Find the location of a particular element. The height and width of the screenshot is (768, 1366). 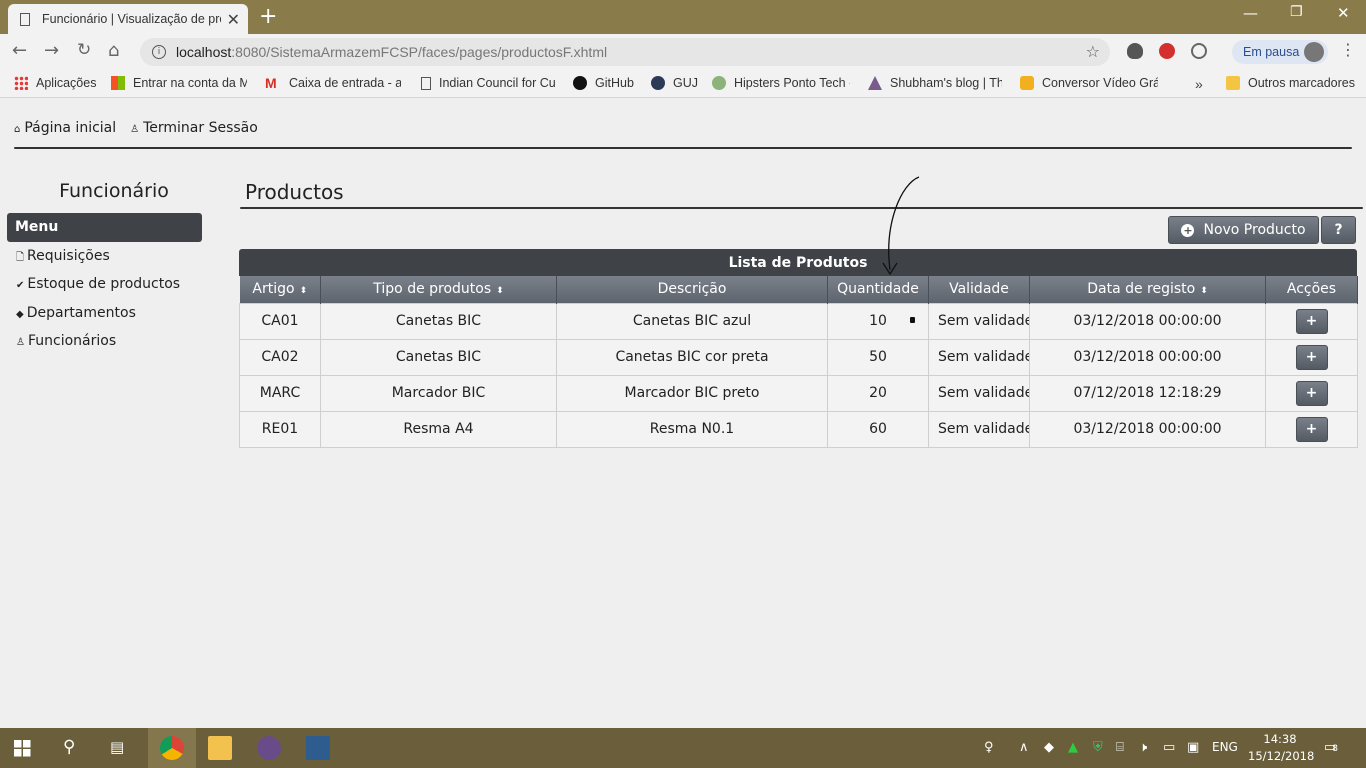

cell-artigo: CA02 is located at coordinates (280, 357).